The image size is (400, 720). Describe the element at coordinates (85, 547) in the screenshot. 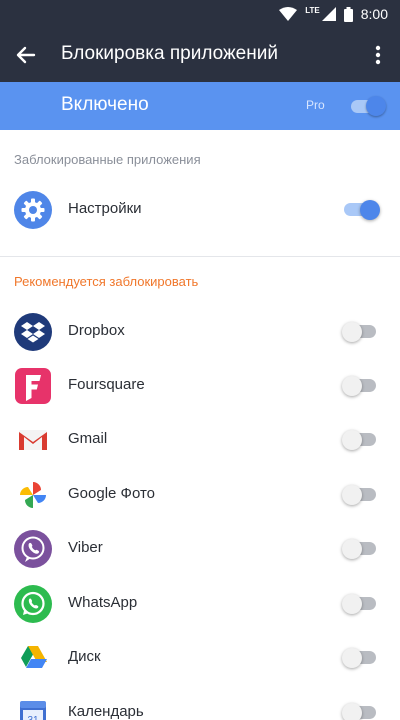

I see `app-name: Viber` at that location.